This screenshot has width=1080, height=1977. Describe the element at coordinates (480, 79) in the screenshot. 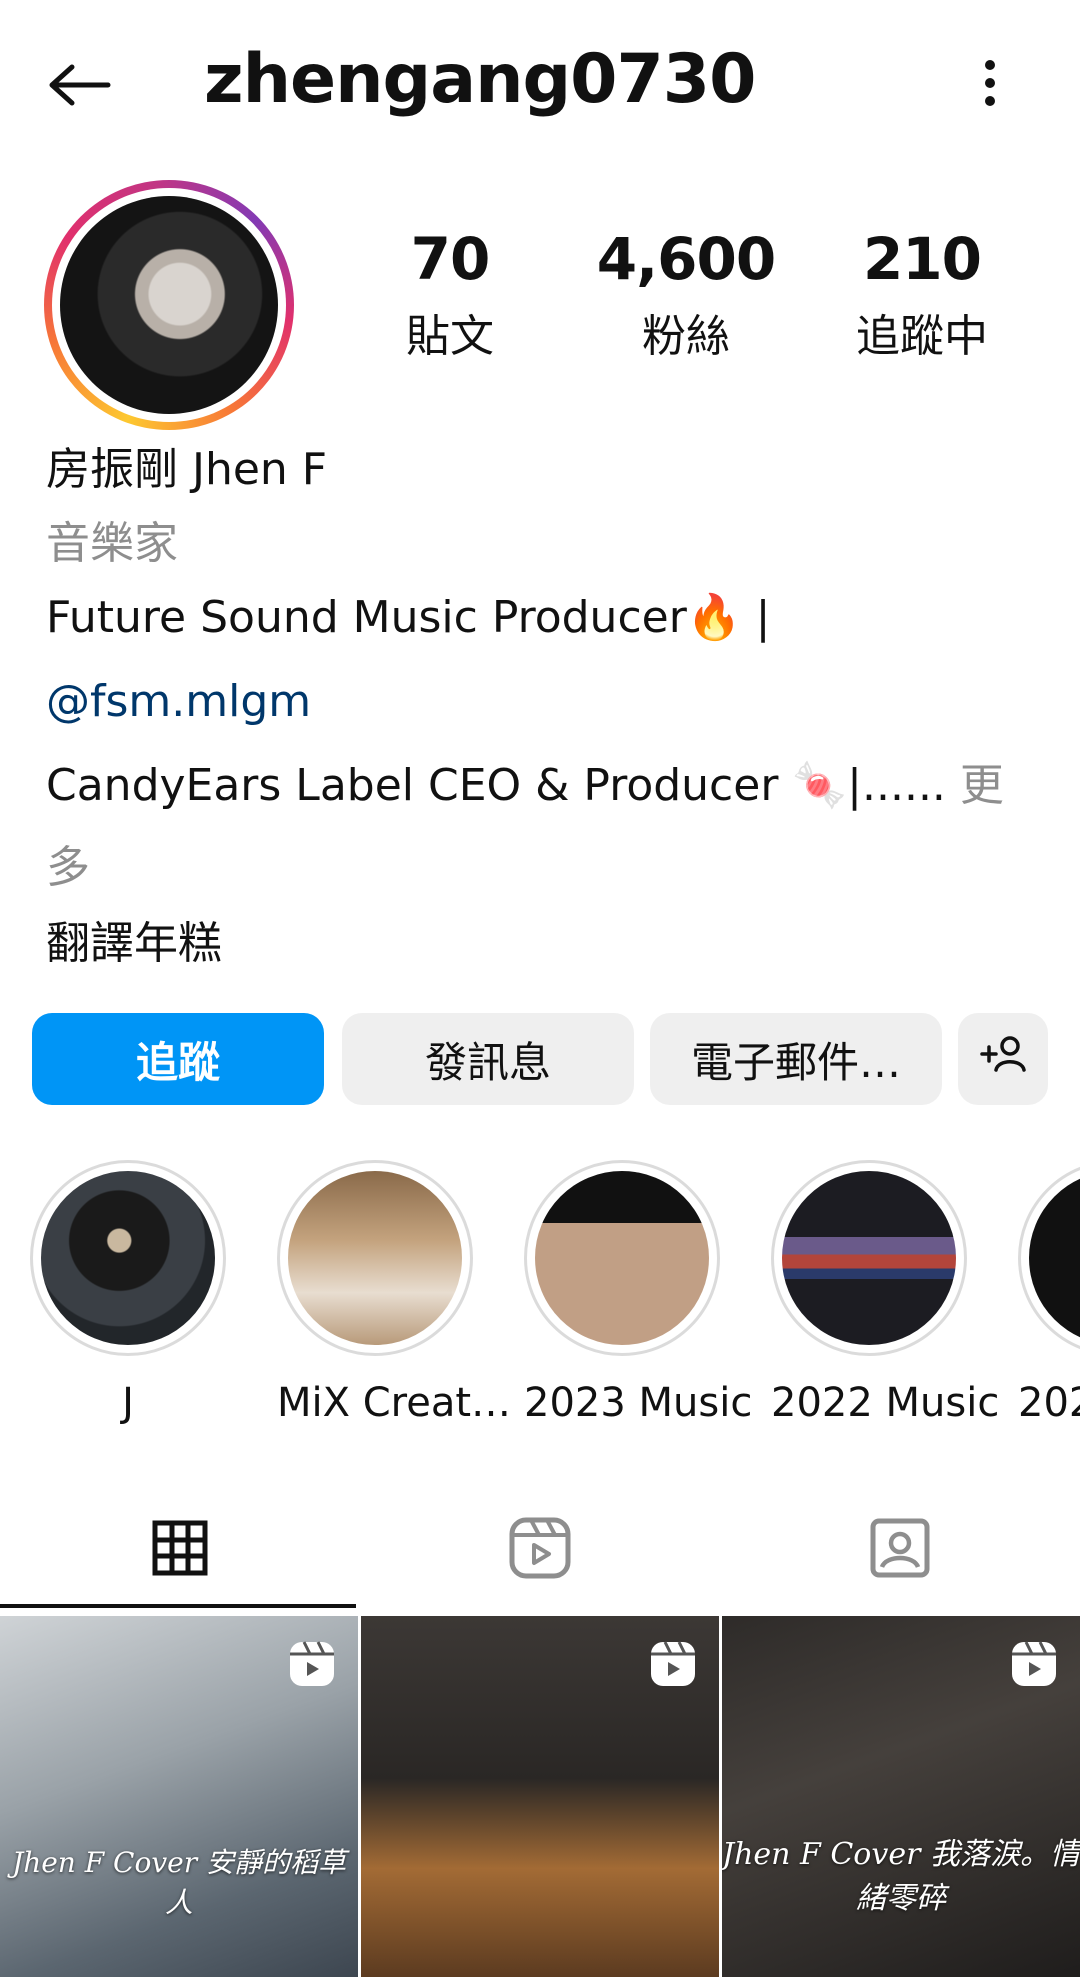

I see `profile-username: zhengang0730` at that location.